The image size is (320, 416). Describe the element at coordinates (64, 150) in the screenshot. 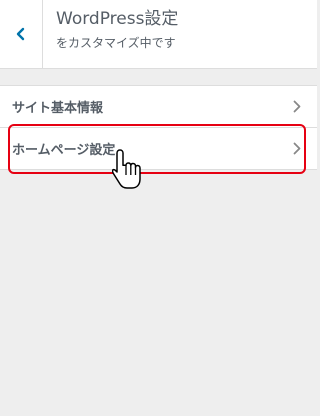

I see `menu-item-label: ホームページ設定` at that location.